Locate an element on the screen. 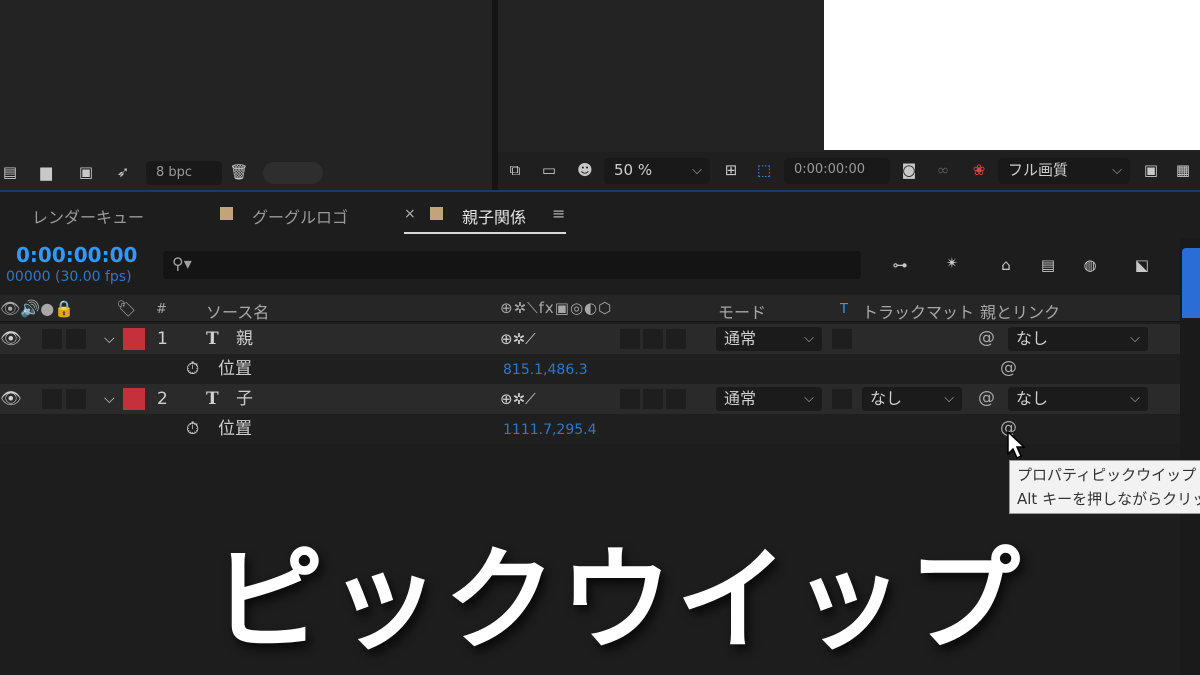 This screenshot has height=675, width=1200. current-time-display: 0:00:00:00 is located at coordinates (76, 255).